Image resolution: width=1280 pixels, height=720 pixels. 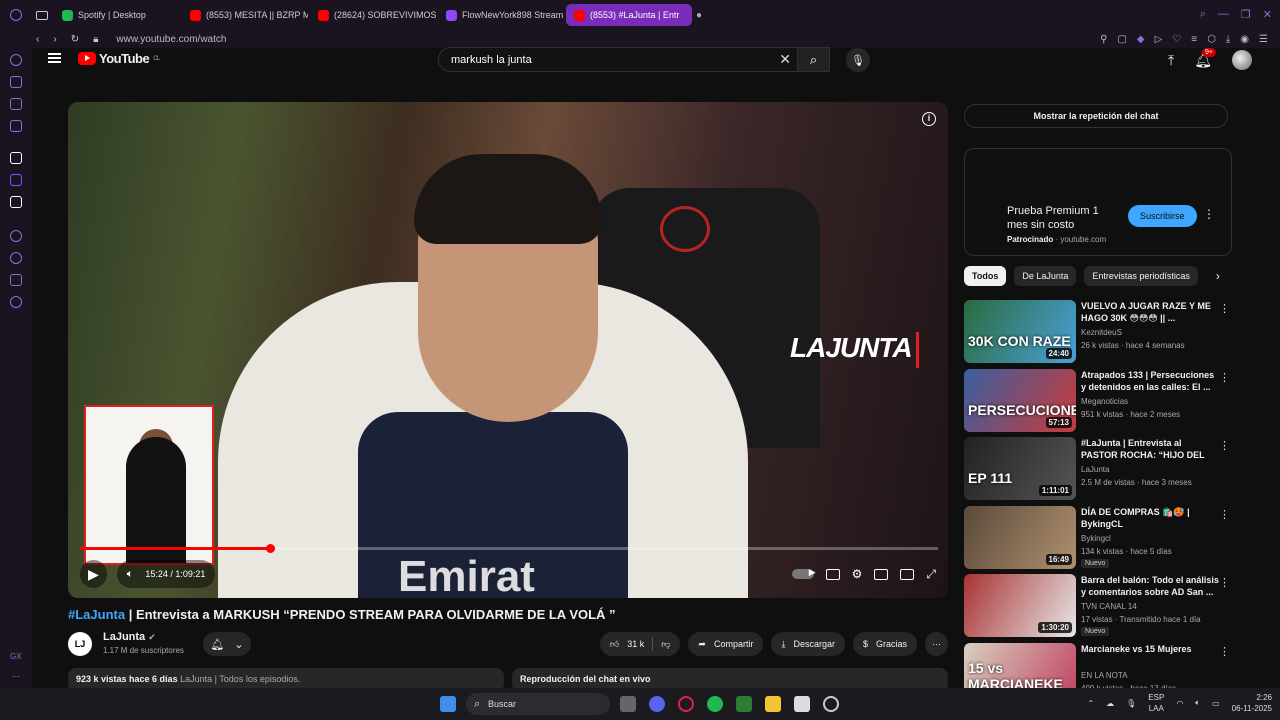 I want to click on chevron-right-icon: ›, so click(x=1218, y=276).